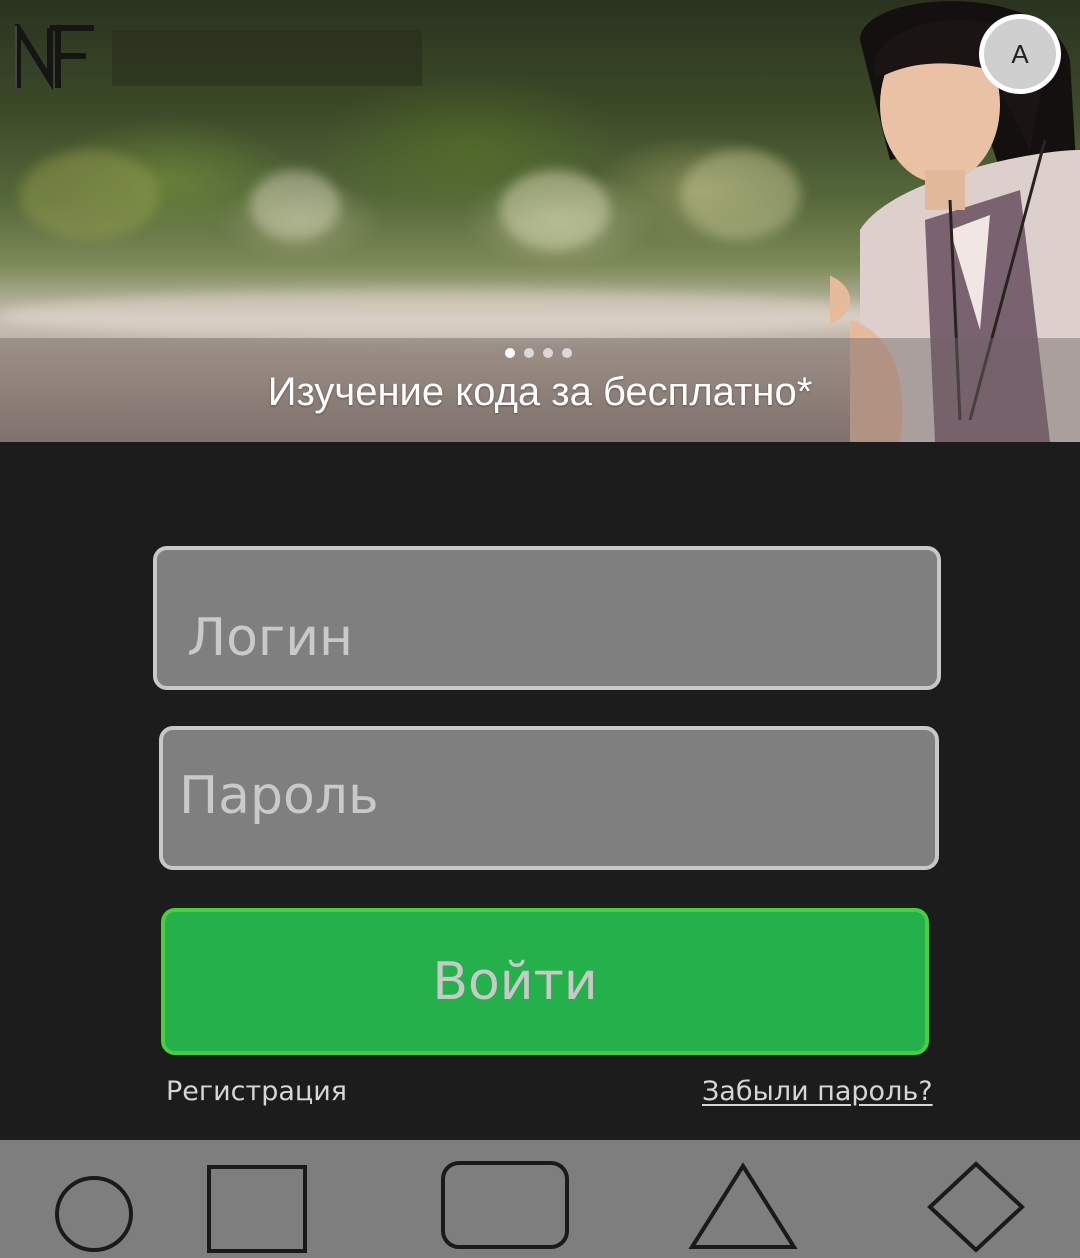 Image resolution: width=1080 pixels, height=1258 pixels. Describe the element at coordinates (257, 1209) in the screenshot. I see `square-icon` at that location.